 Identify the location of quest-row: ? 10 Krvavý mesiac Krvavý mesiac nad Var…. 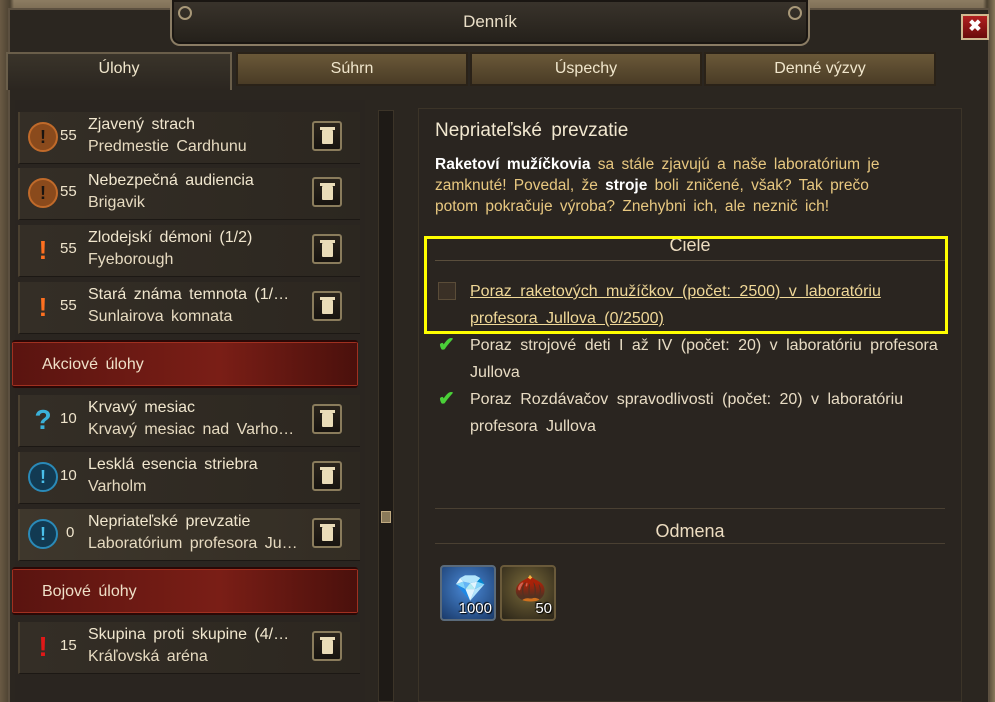
(189, 421).